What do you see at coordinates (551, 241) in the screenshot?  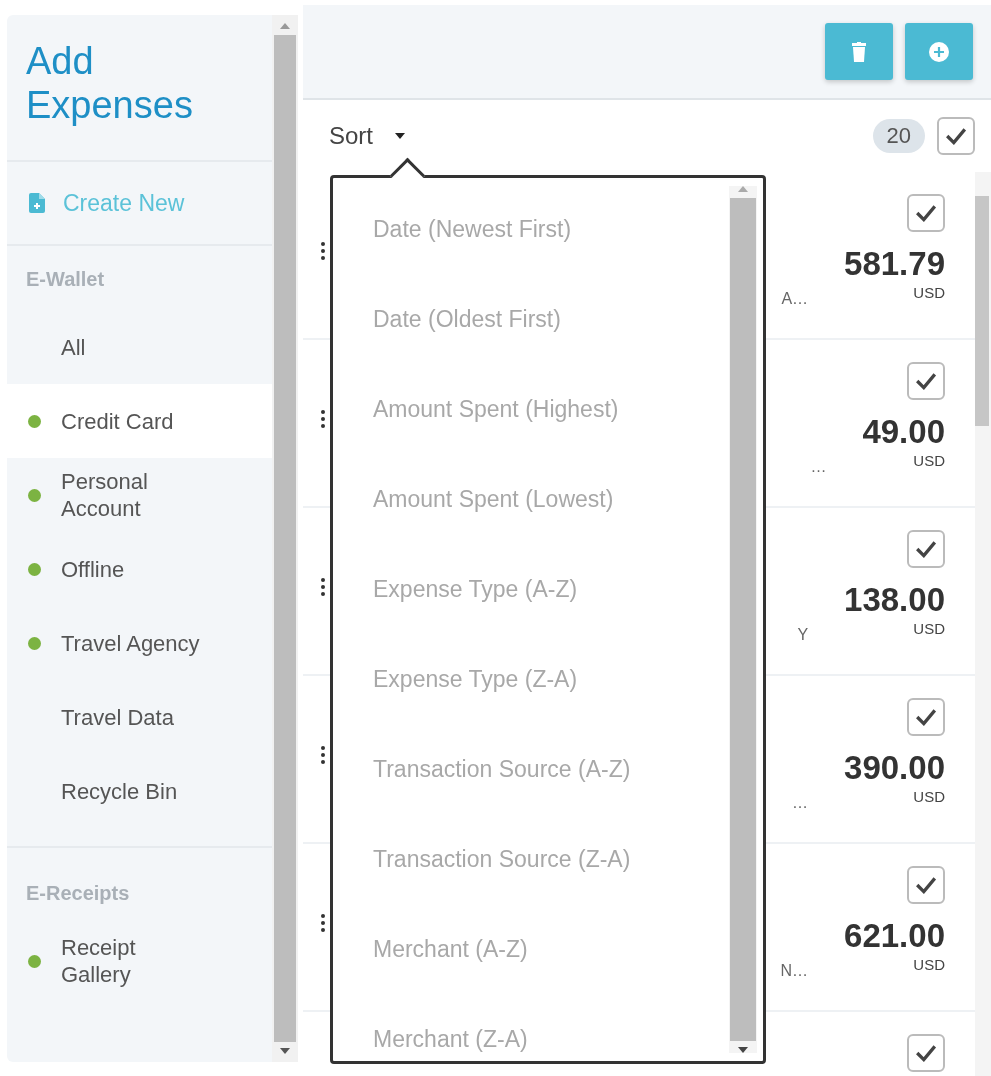 I see `sort-option: Date (Newest First)` at bounding box center [551, 241].